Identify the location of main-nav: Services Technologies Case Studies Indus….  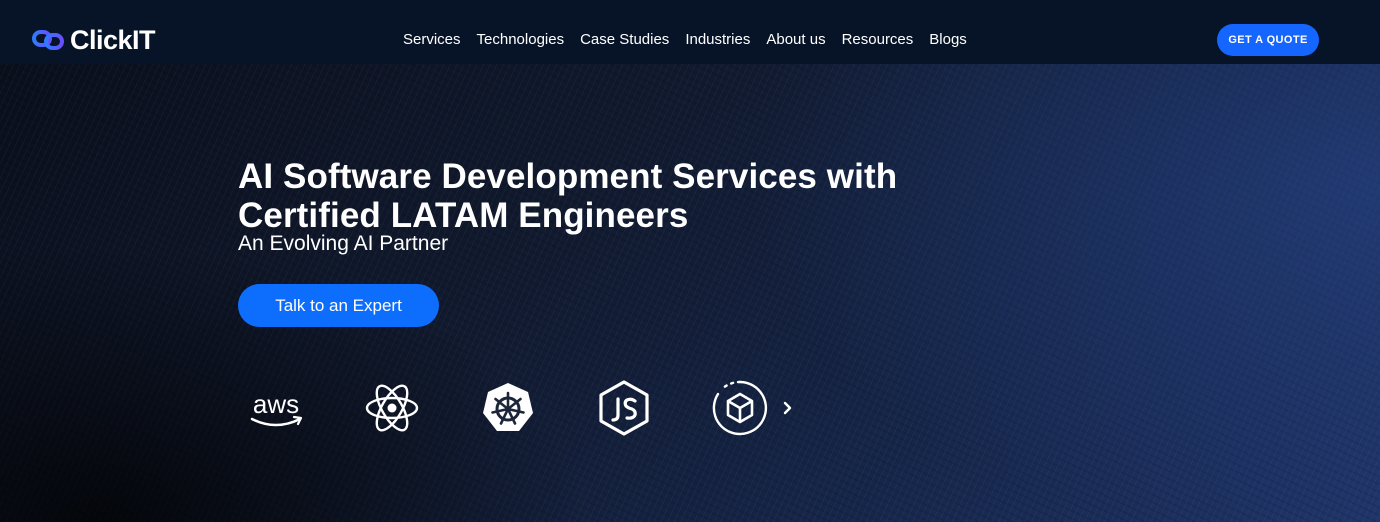
(685, 40).